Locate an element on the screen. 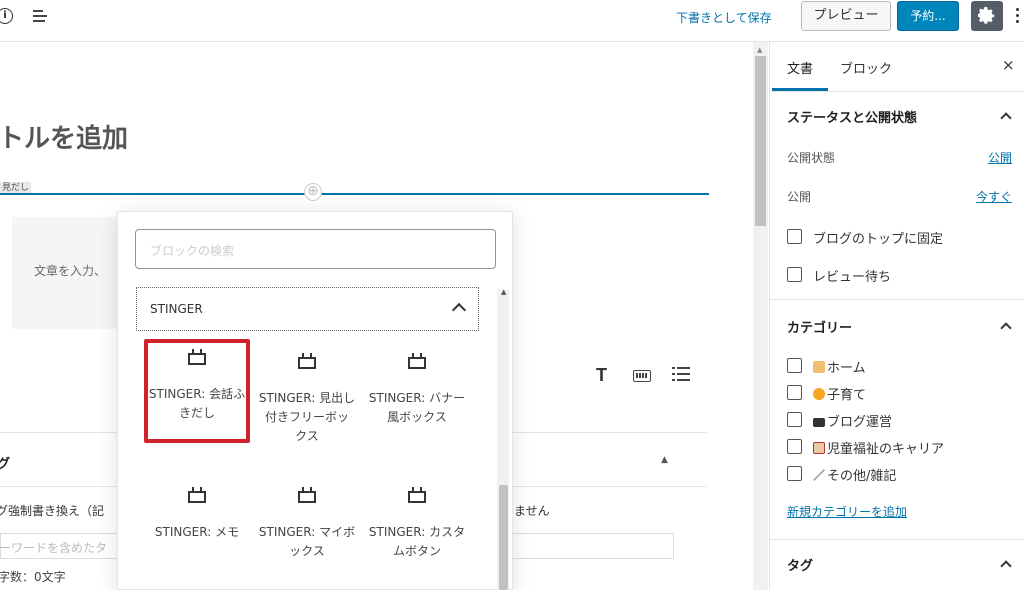  sticky-label: ブログのトップに固定 is located at coordinates (878, 239).